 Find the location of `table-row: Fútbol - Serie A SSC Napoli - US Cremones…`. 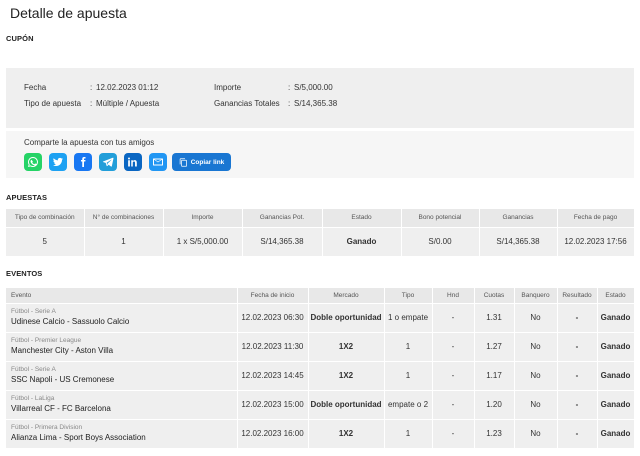

table-row: Fútbol - Serie A SSC Napoli - US Cremones… is located at coordinates (320, 375).